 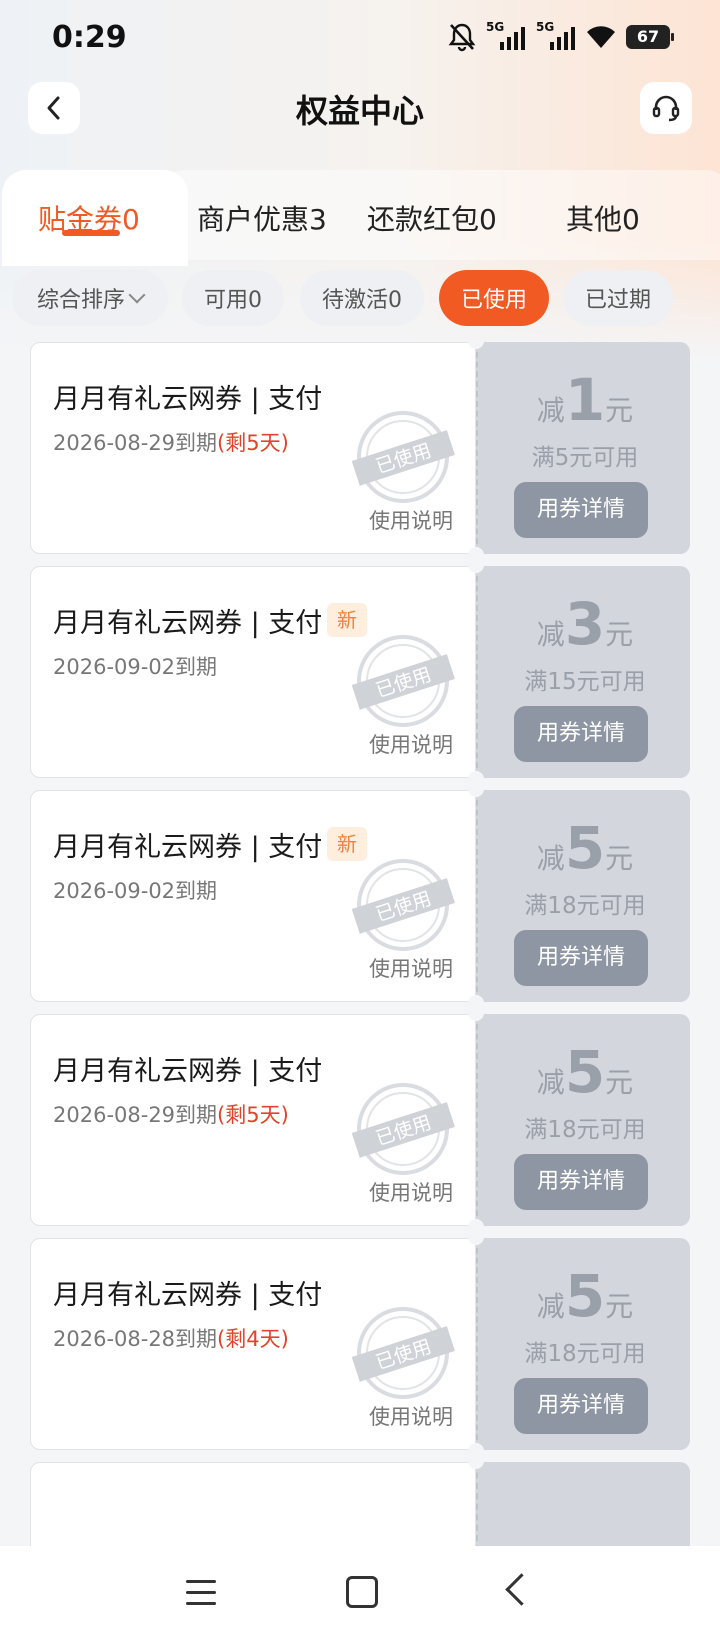 What do you see at coordinates (432, 218) in the screenshot?
I see `tab-repayment-redpacket: 还款红包0` at bounding box center [432, 218].